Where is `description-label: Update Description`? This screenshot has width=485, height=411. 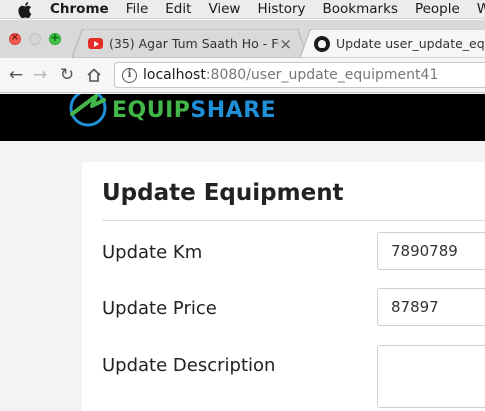 description-label: Update Description is located at coordinates (189, 365).